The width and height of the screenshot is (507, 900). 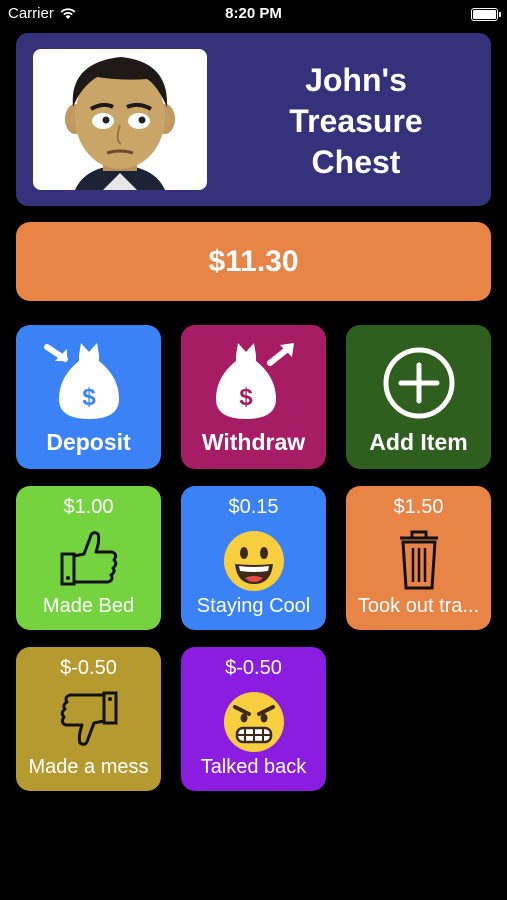 I want to click on item-label: Made a mess, so click(x=88, y=767).